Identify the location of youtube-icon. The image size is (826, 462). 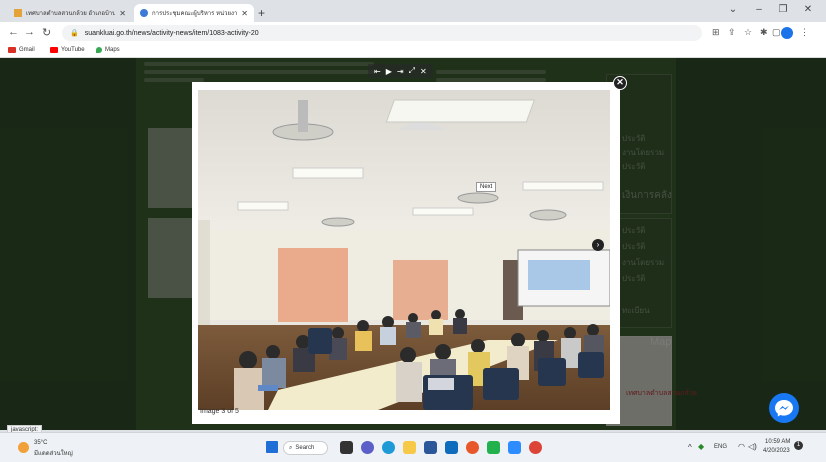
(54, 50).